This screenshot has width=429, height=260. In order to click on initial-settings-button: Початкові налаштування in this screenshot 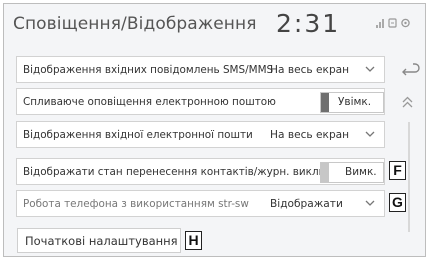, I will do `click(99, 240)`.